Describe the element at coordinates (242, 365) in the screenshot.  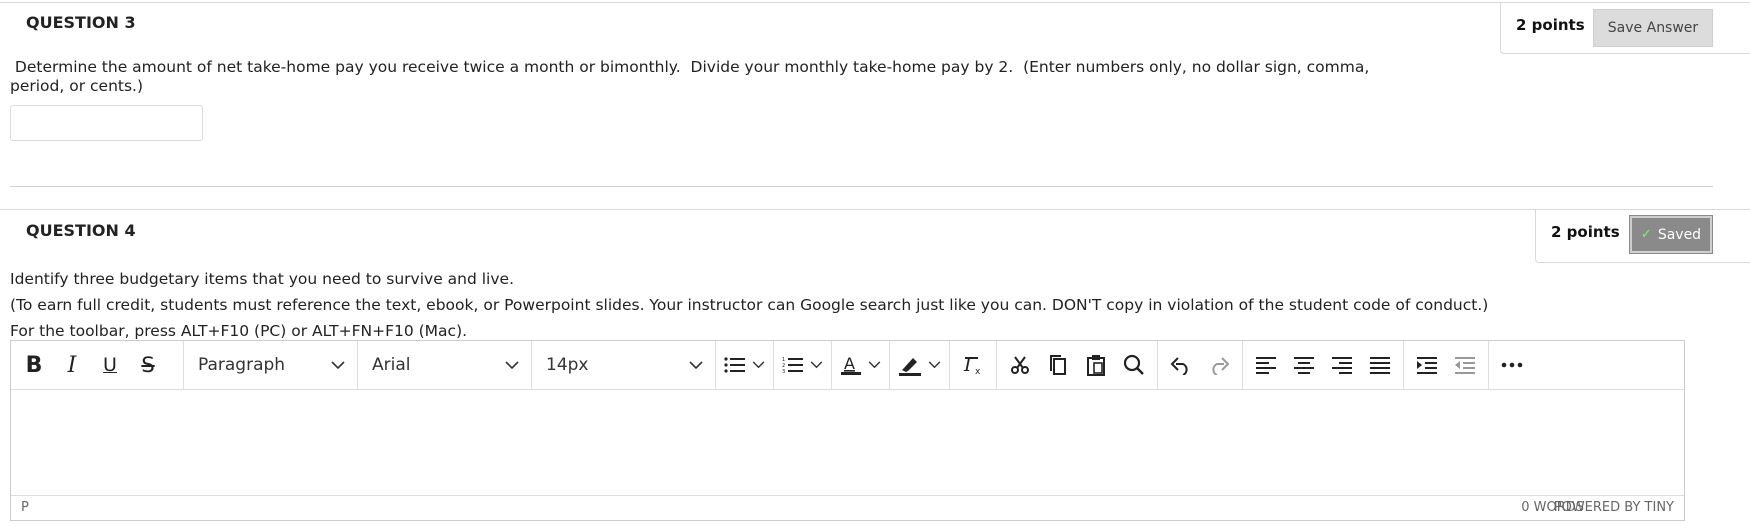
I see `block-format-value: Paragraph` at that location.